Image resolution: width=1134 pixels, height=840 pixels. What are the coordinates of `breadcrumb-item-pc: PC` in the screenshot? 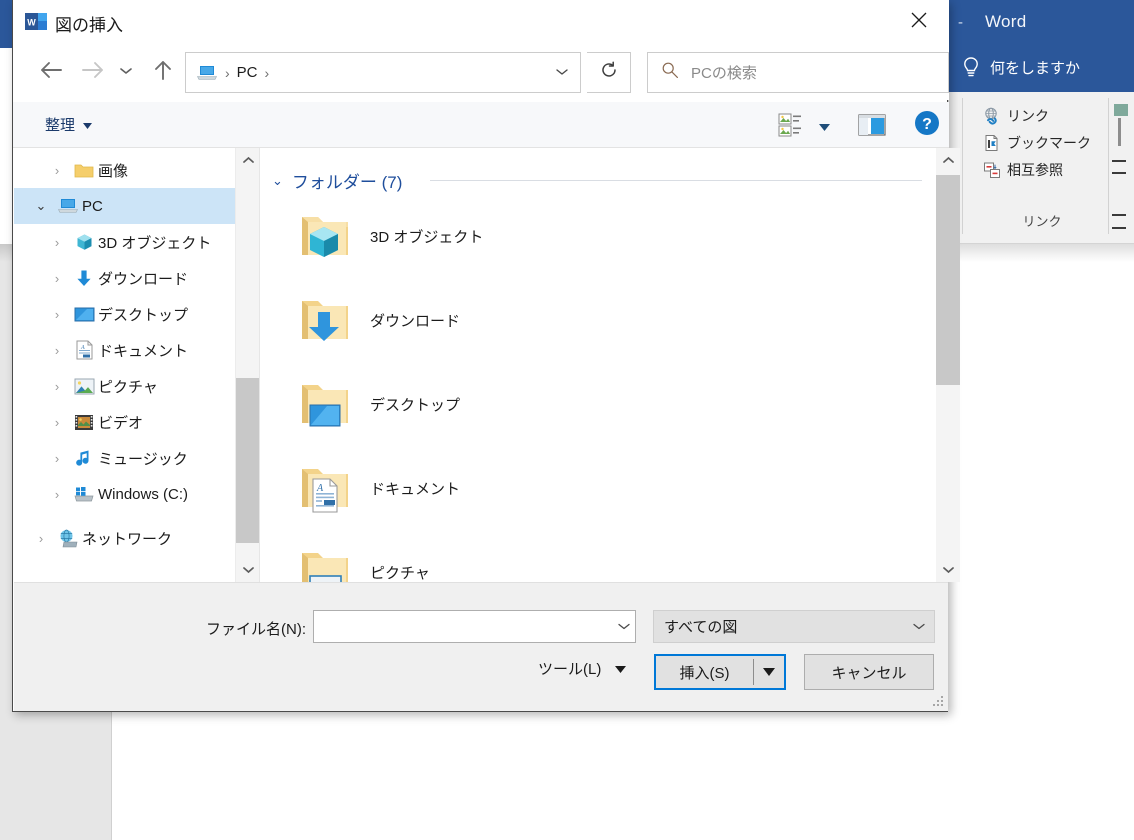 It's located at (247, 72).